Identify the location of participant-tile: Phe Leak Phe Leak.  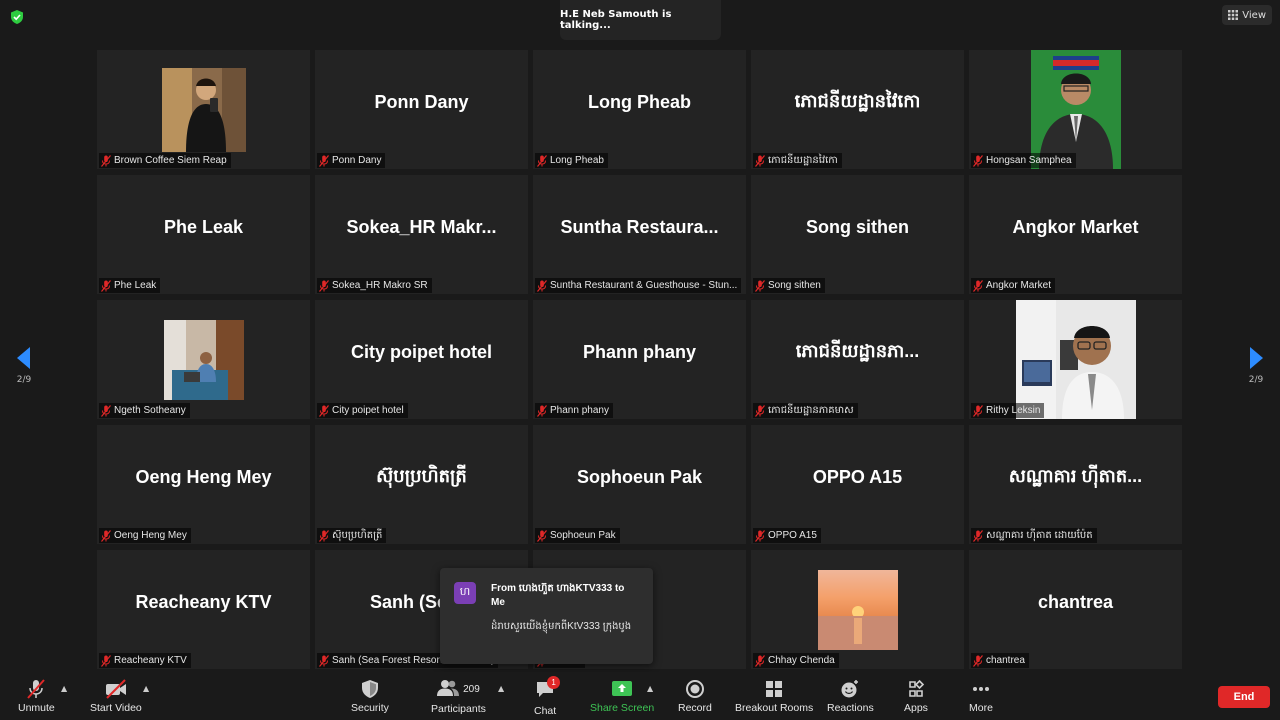
(203, 234).